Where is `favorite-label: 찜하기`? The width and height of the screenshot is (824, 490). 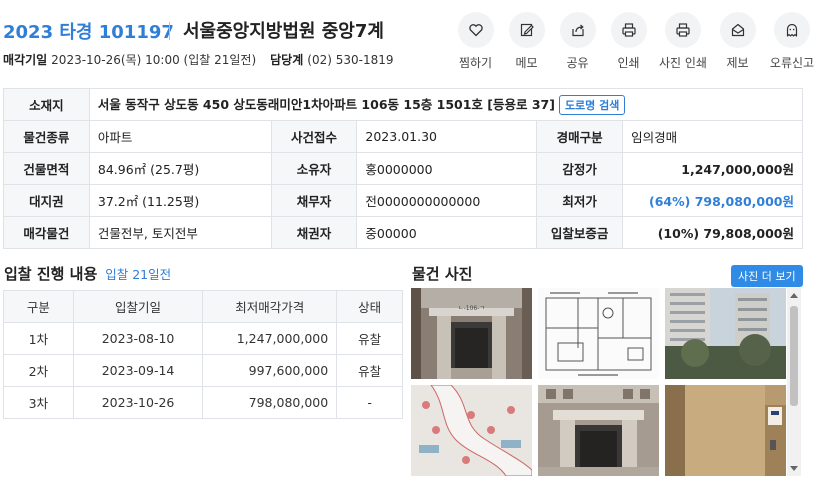
favorite-label: 찜하기 is located at coordinates (475, 63).